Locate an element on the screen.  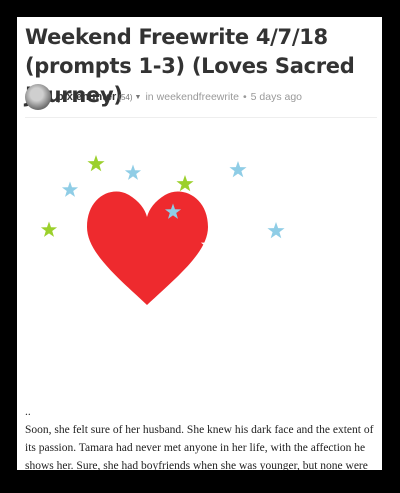
post-time: 5 days ago is located at coordinates (276, 97).